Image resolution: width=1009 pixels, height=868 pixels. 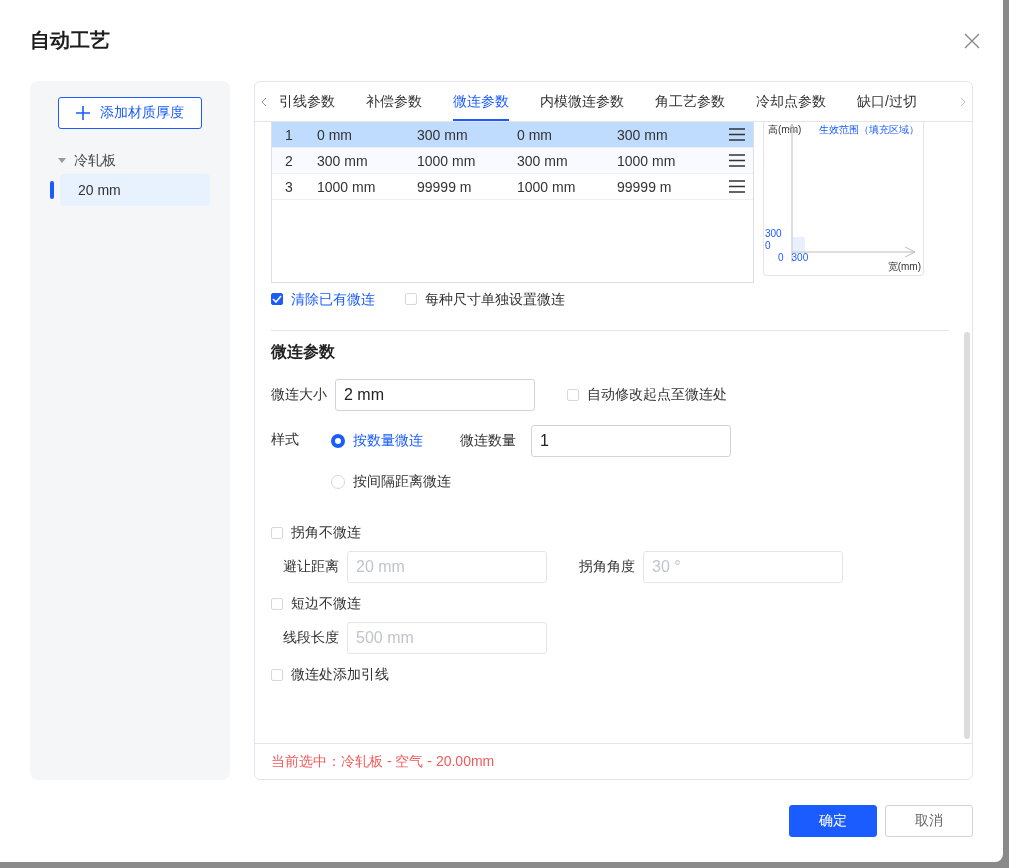 What do you see at coordinates (311, 567) in the screenshot?
I see `field-label: 避让距离` at bounding box center [311, 567].